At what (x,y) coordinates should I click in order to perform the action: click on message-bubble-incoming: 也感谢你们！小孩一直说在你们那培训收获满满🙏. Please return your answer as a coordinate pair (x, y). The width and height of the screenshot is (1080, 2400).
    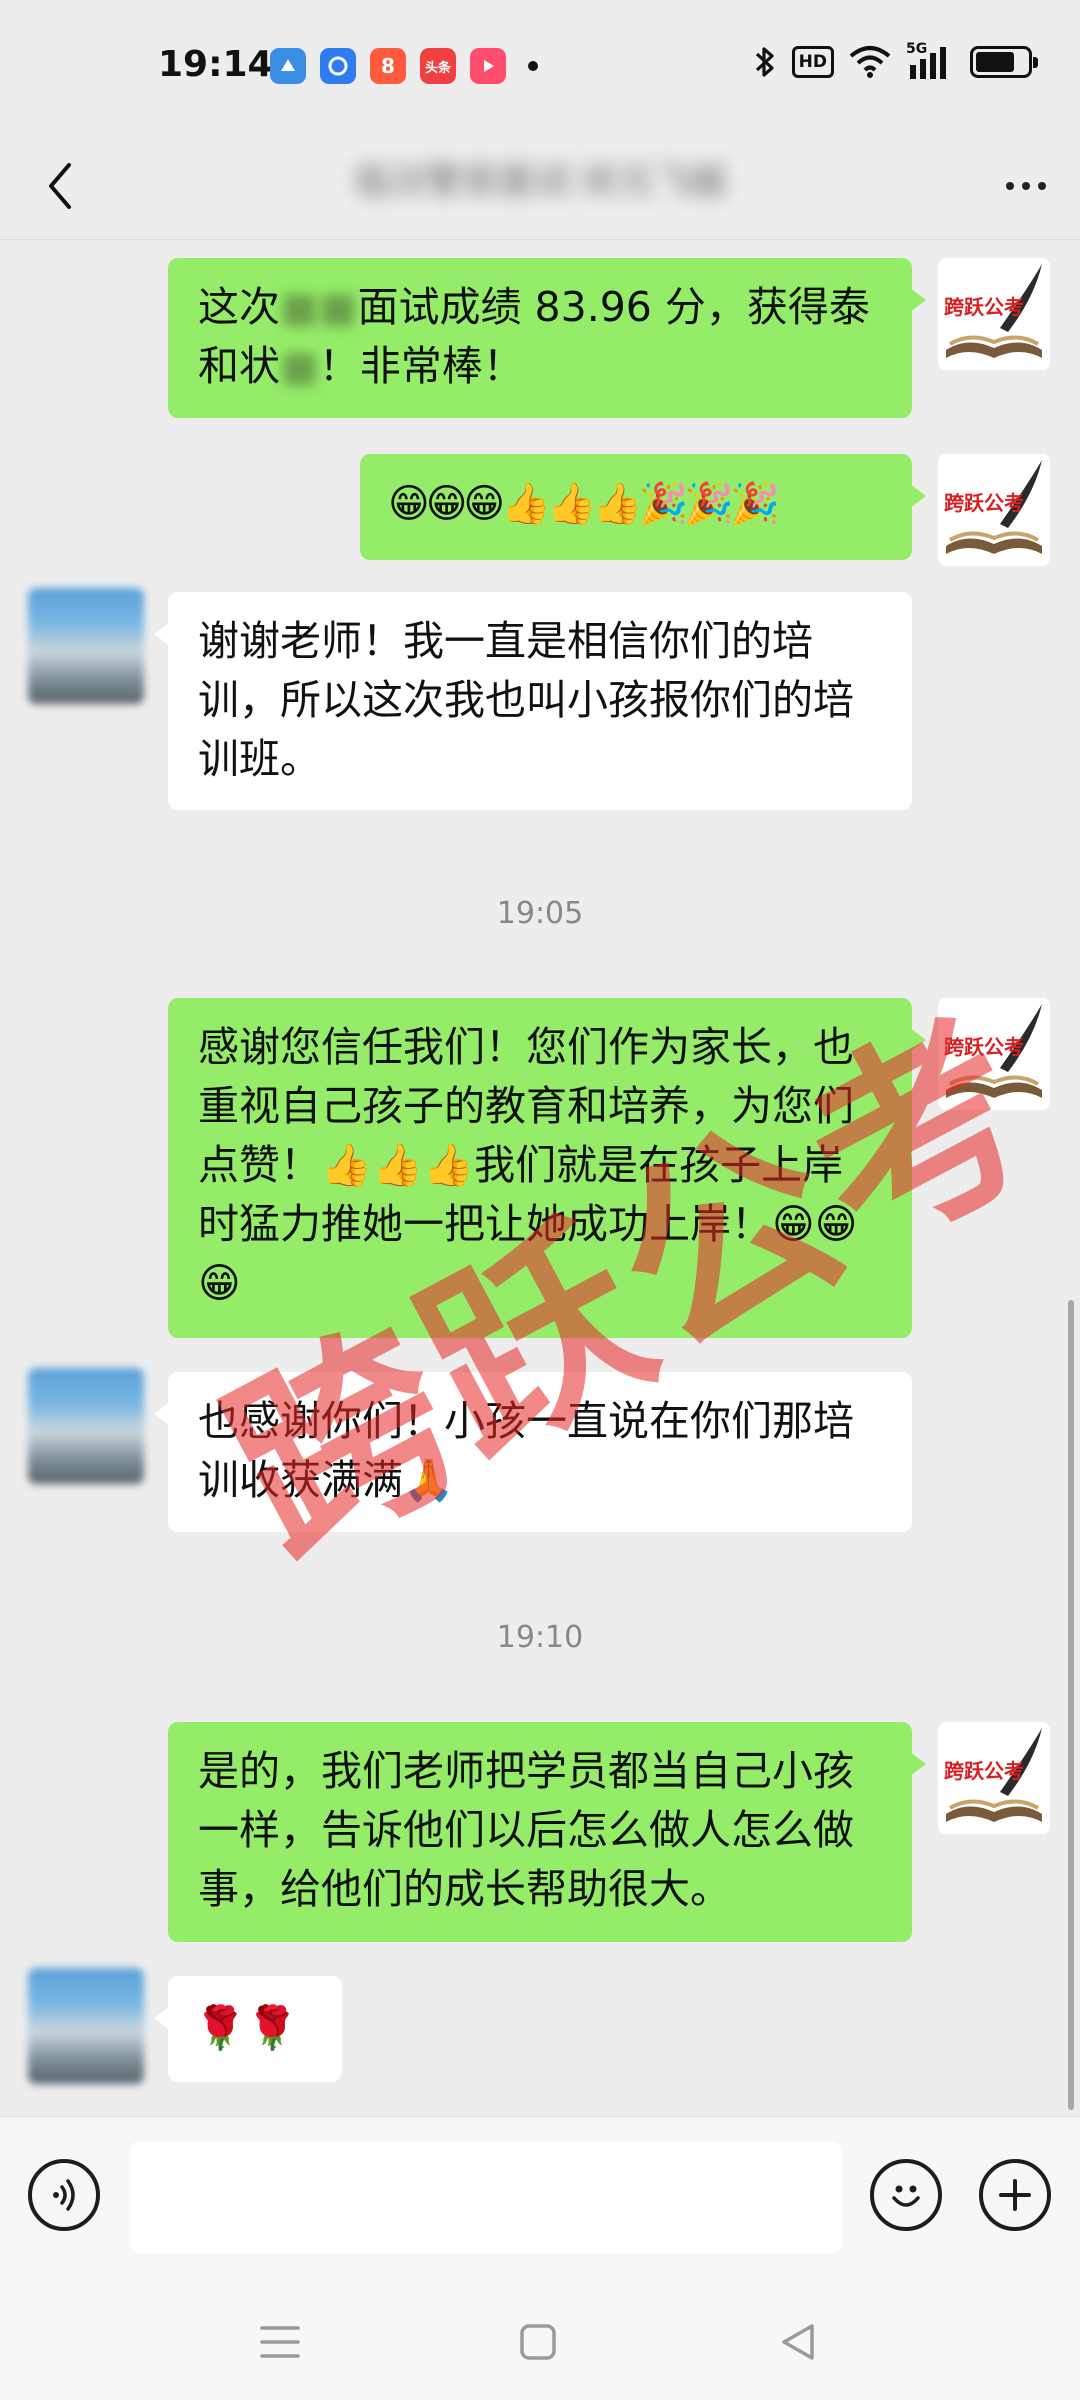
    Looking at the image, I should click on (533, 1452).